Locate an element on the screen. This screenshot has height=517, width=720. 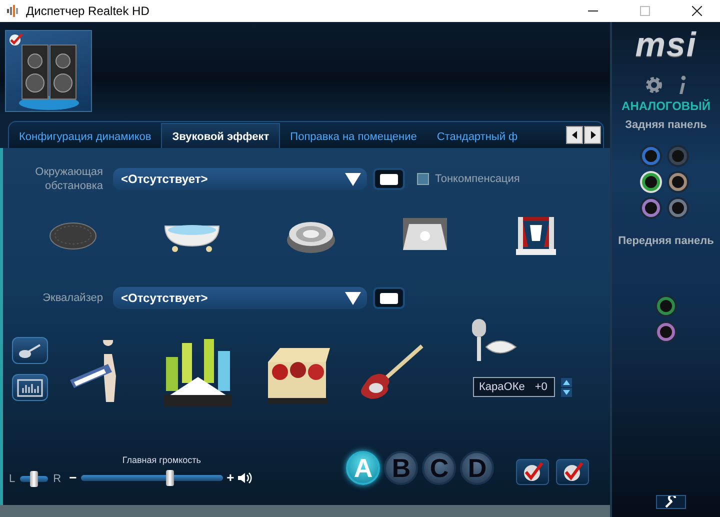
balance-slider-thumb is located at coordinates (34, 479).